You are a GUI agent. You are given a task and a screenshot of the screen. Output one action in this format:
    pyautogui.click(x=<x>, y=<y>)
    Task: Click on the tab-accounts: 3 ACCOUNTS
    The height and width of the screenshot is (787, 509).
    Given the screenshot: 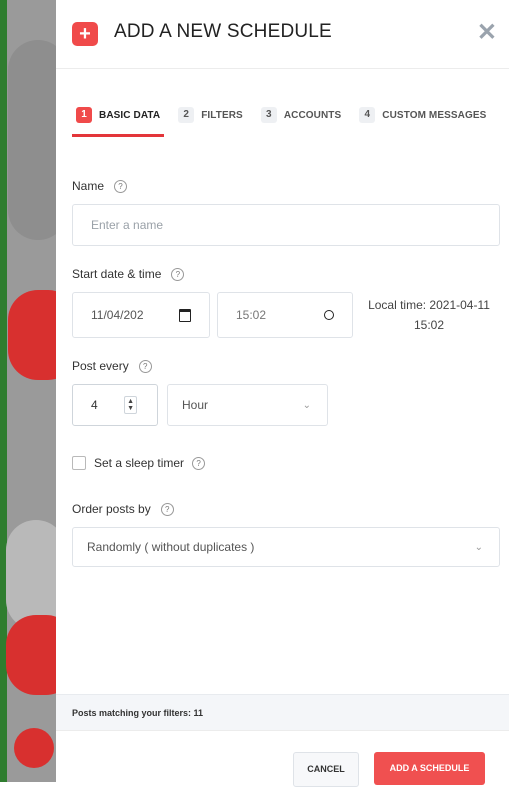 What is the action you would take?
    pyautogui.click(x=301, y=115)
    